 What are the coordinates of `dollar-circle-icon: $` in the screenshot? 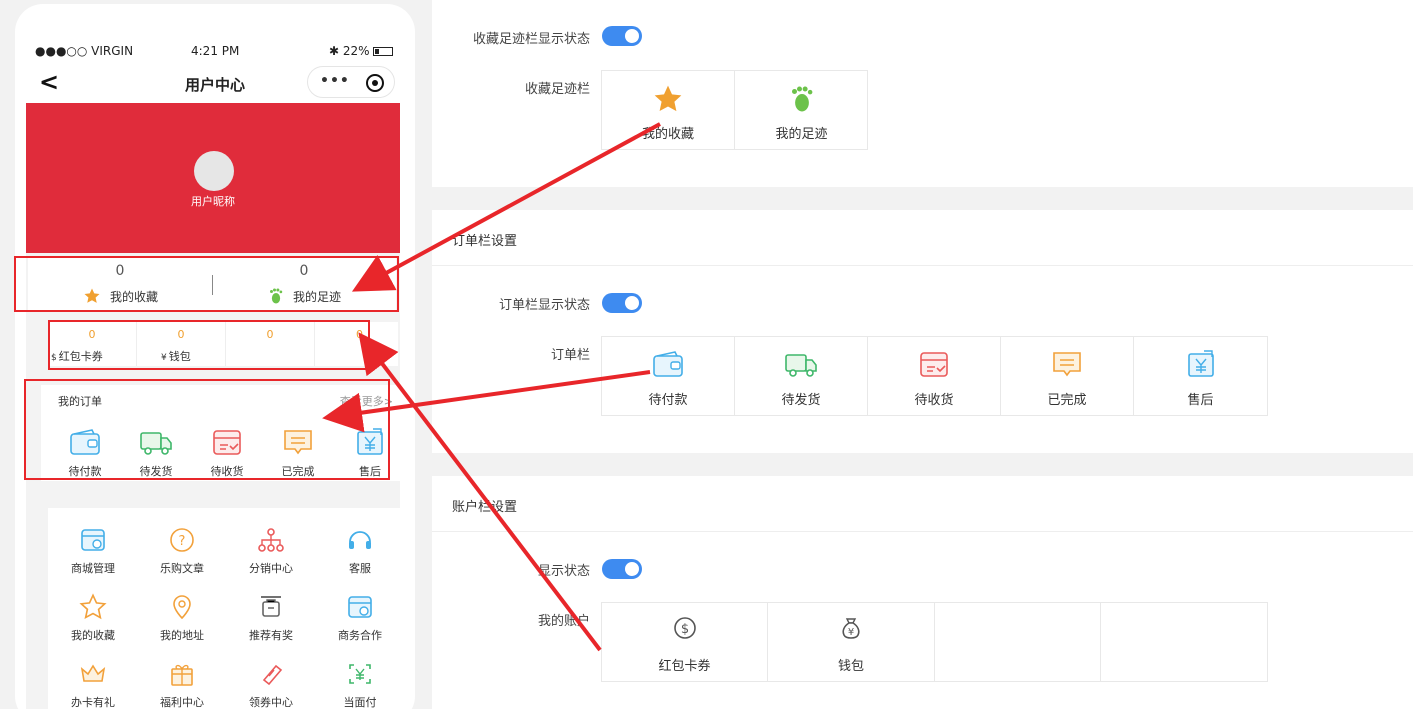 It's located at (684, 628).